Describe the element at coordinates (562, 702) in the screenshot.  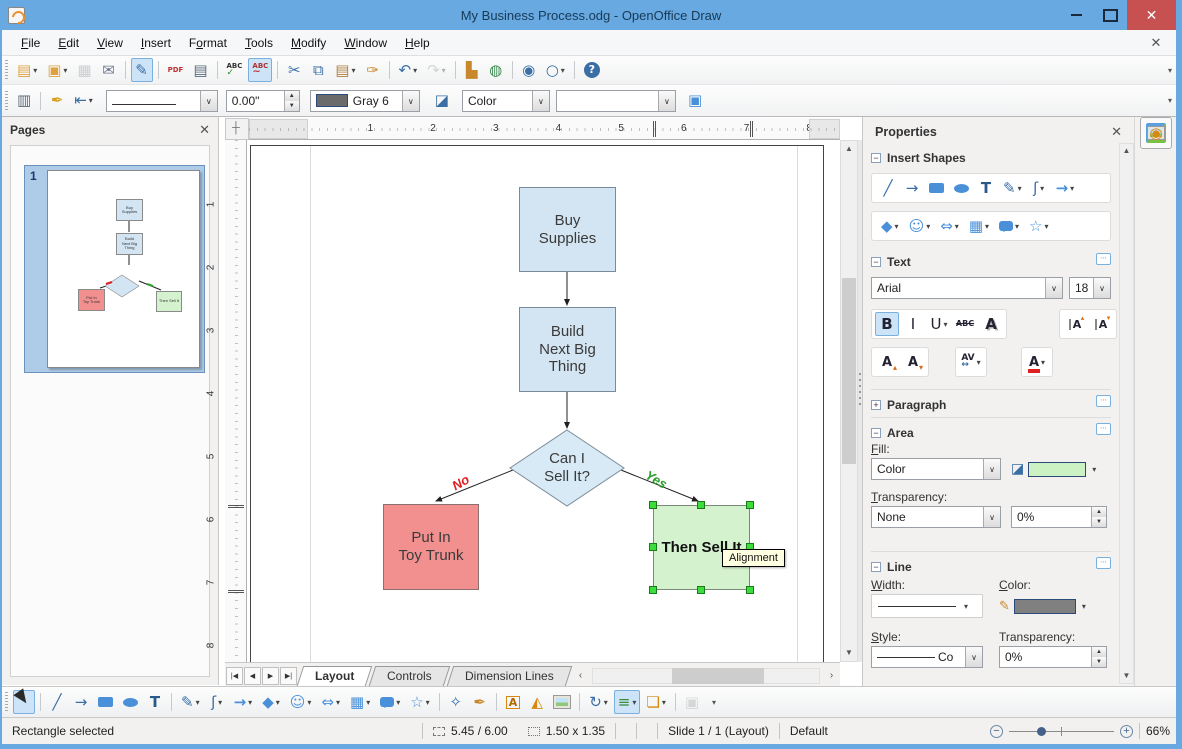
I see `insert-picture-button` at that location.